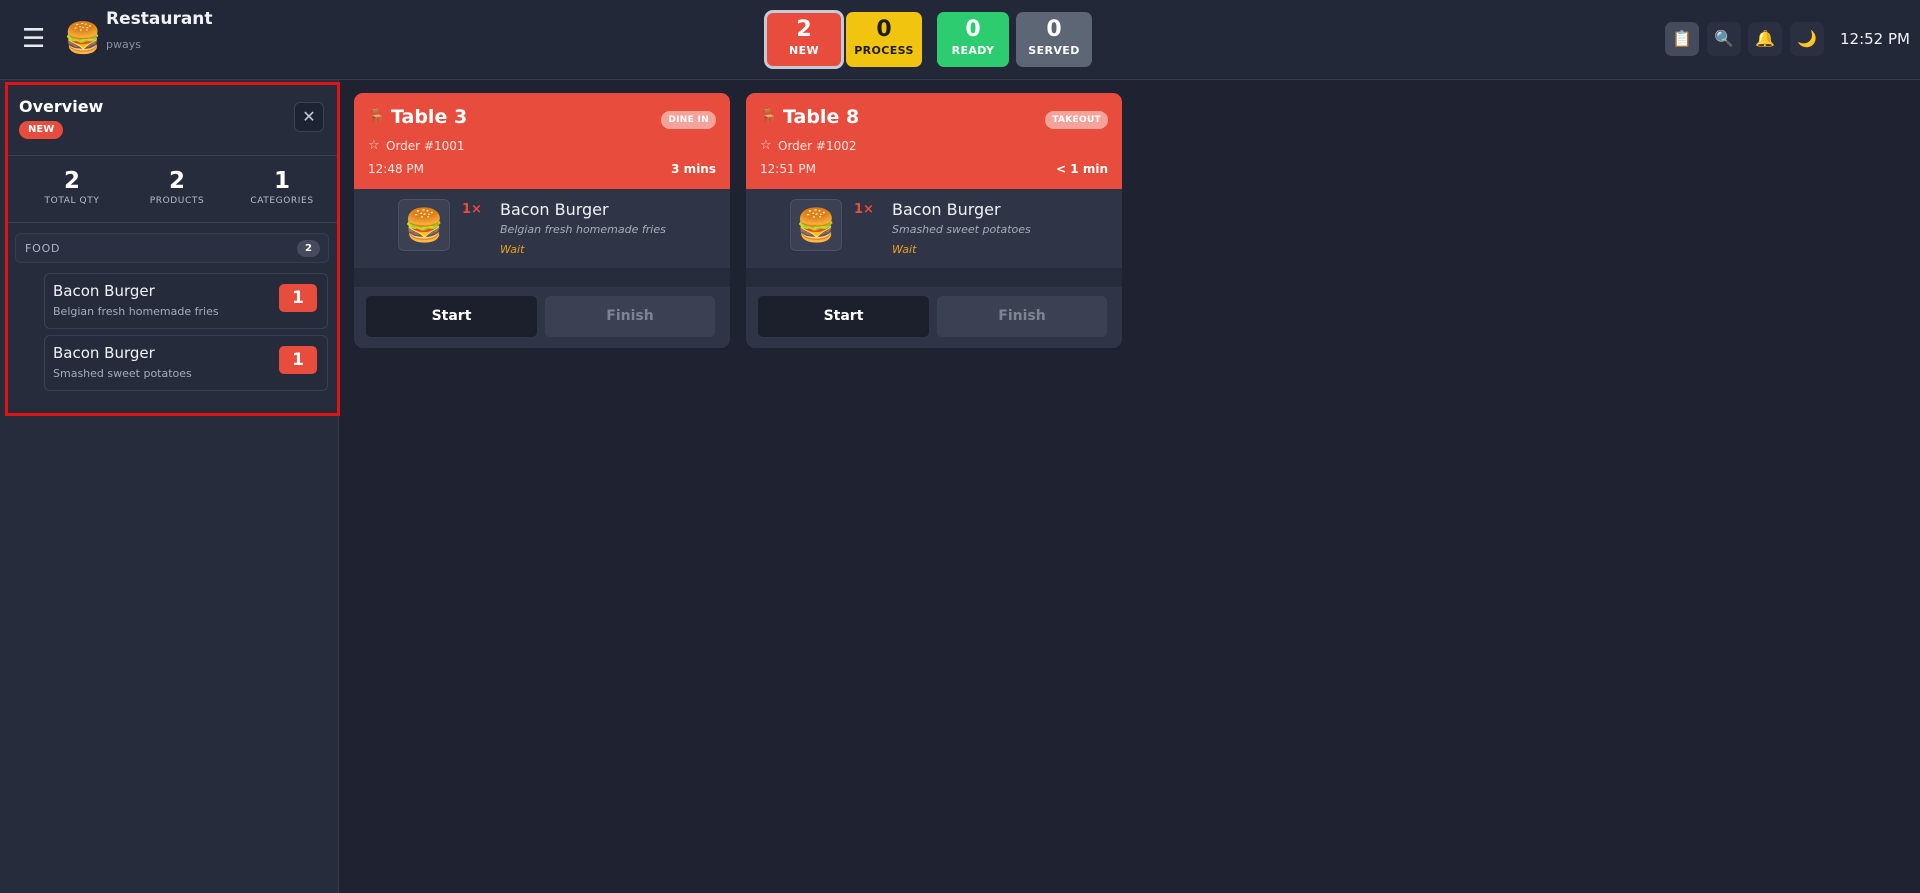  What do you see at coordinates (688, 120) in the screenshot?
I see `order-type-badge: DINE IN` at bounding box center [688, 120].